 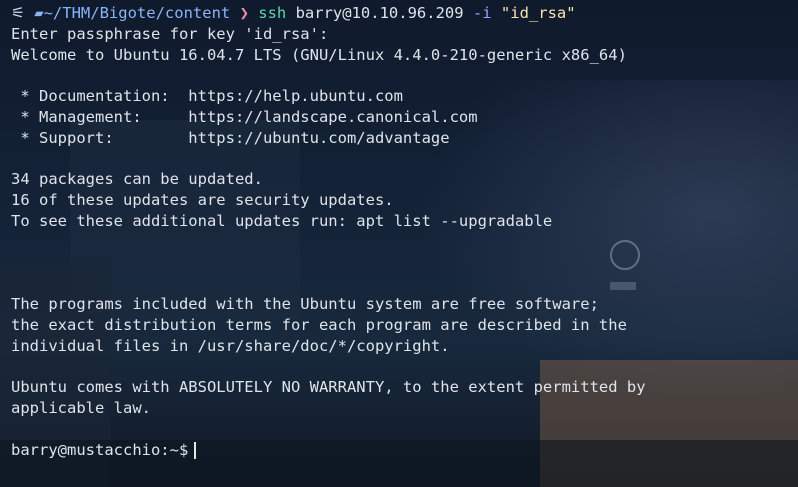 What do you see at coordinates (137, 179) in the screenshot?
I see `output-line: 34 packages can be updated.` at bounding box center [137, 179].